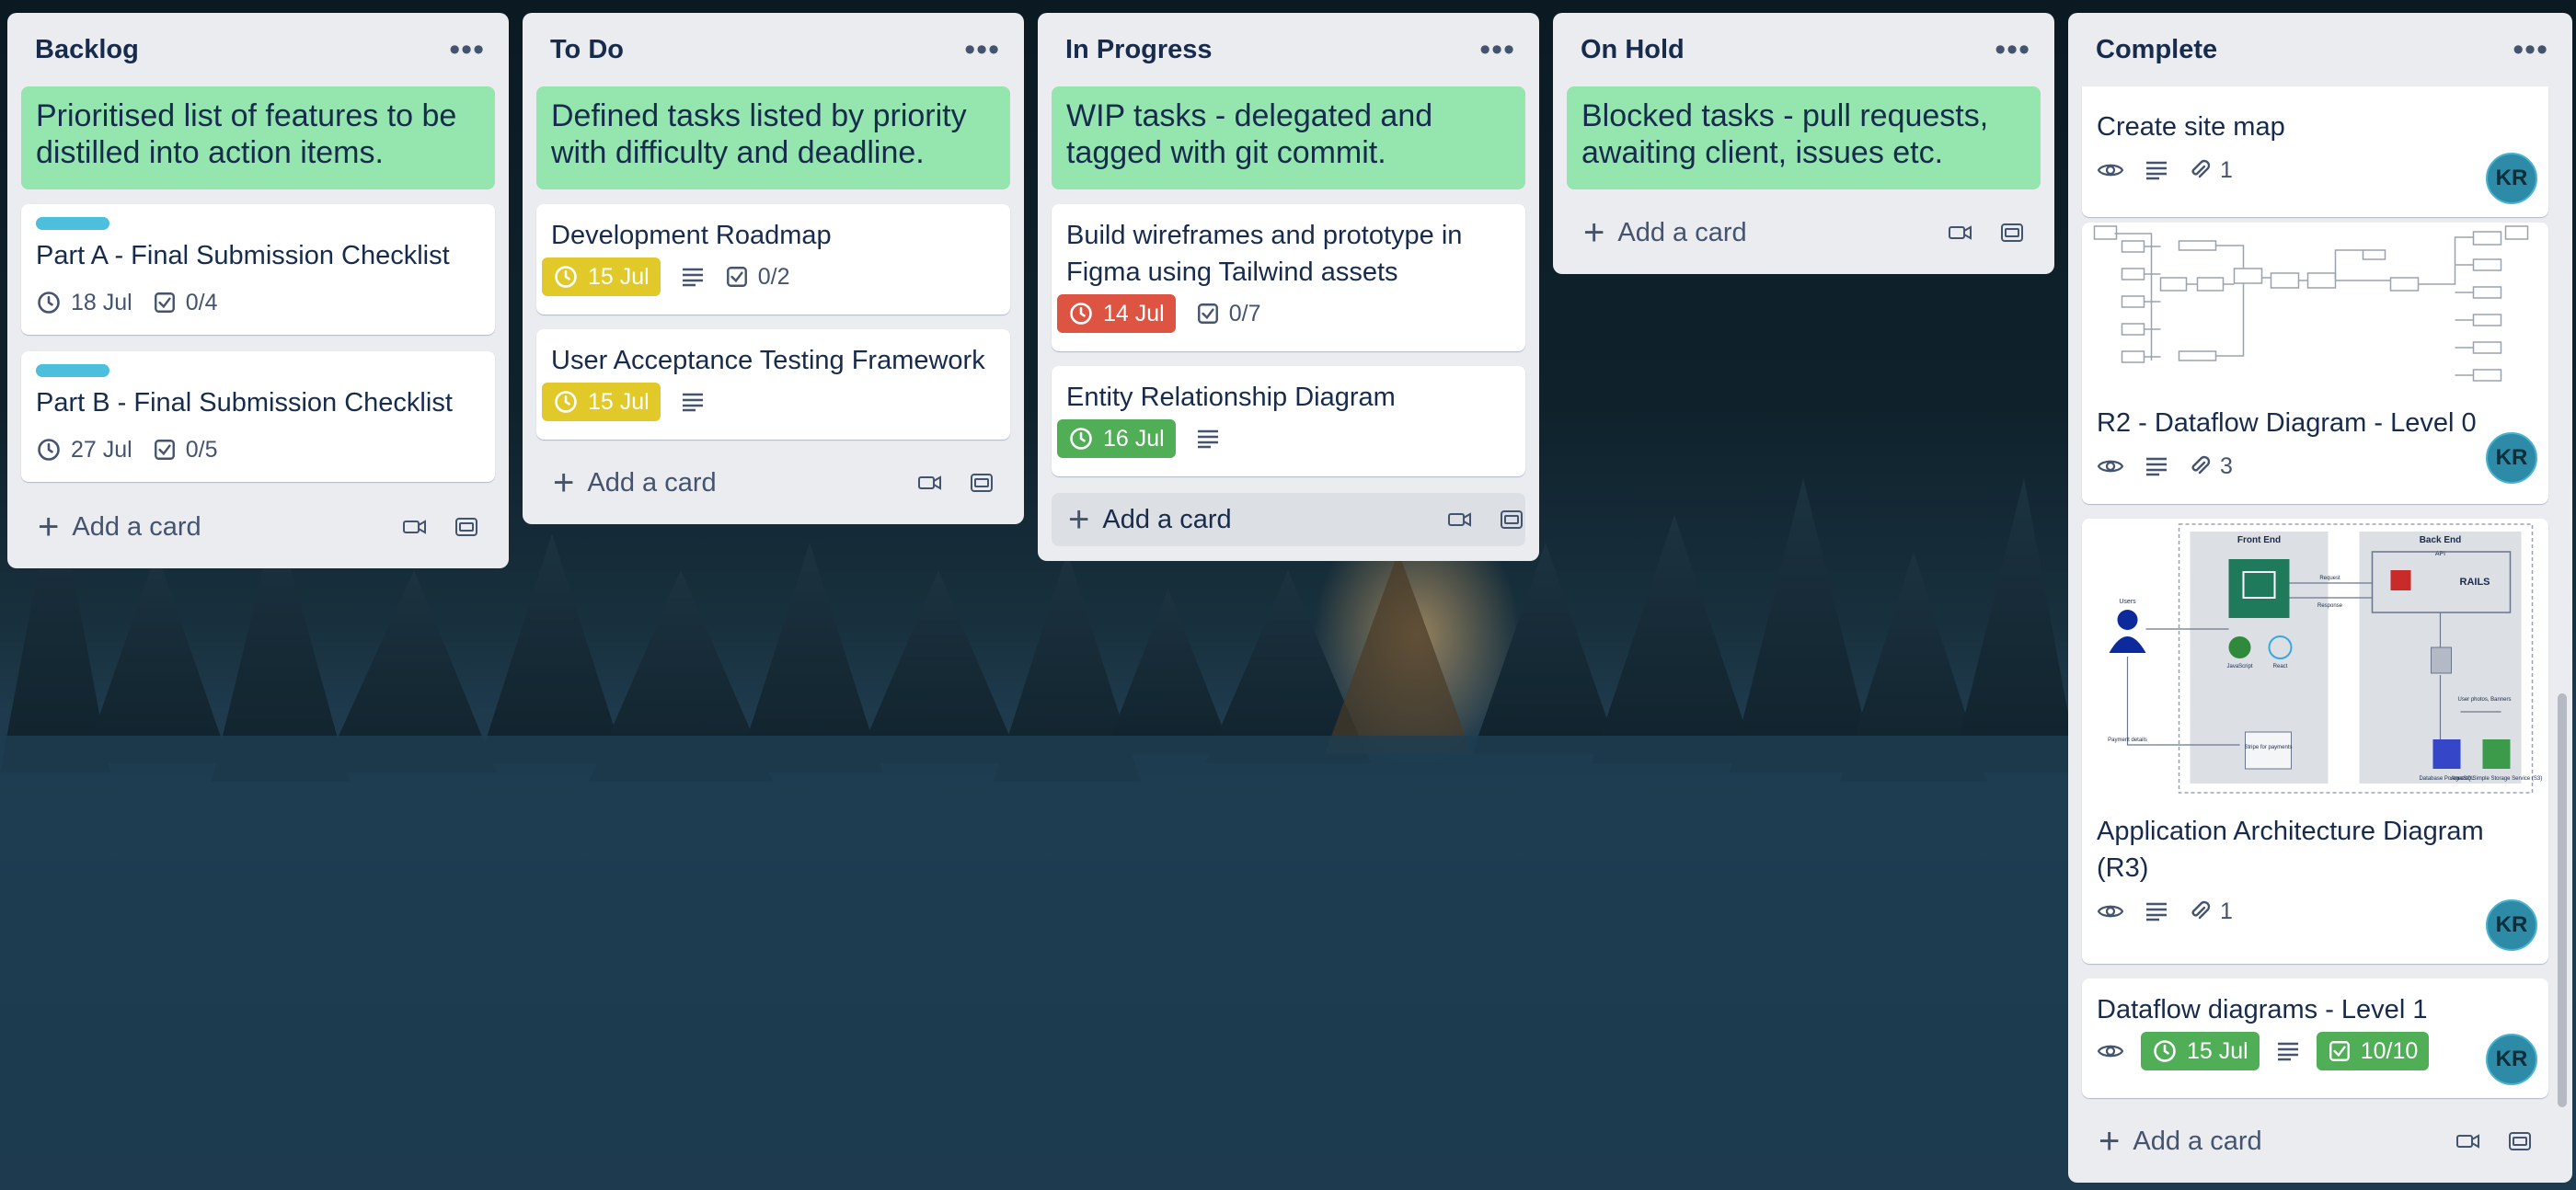 Image resolution: width=2576 pixels, height=1190 pixels. I want to click on diagram-react-label: React, so click(2280, 666).